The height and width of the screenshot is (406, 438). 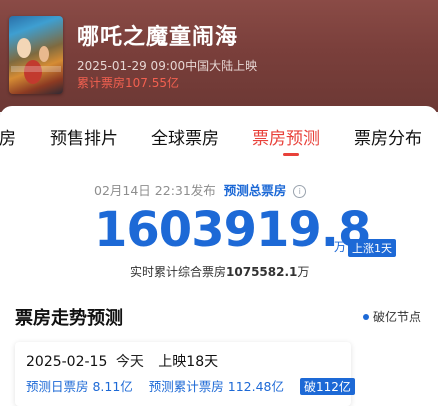 What do you see at coordinates (8, 136) in the screenshot?
I see `tab-partial: 房` at bounding box center [8, 136].